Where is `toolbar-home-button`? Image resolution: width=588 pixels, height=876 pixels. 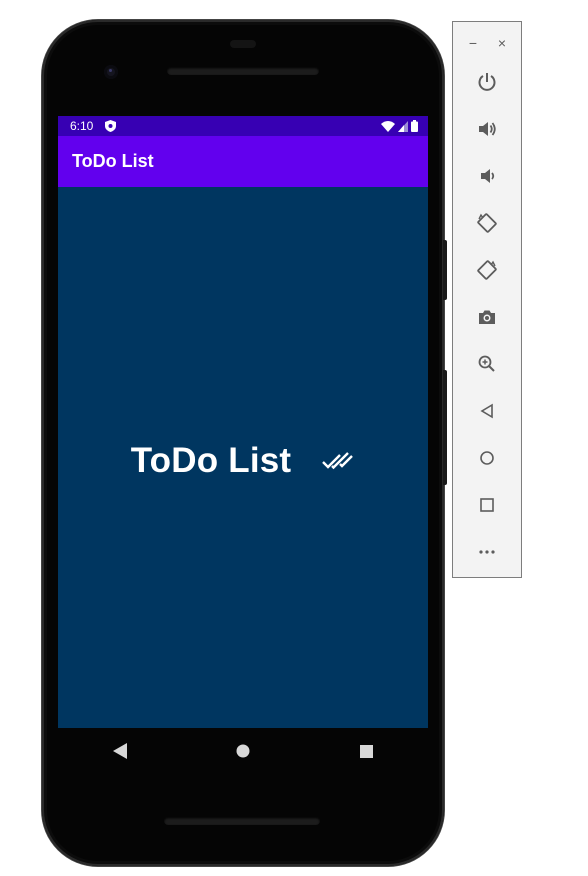 toolbar-home-button is located at coordinates (487, 458).